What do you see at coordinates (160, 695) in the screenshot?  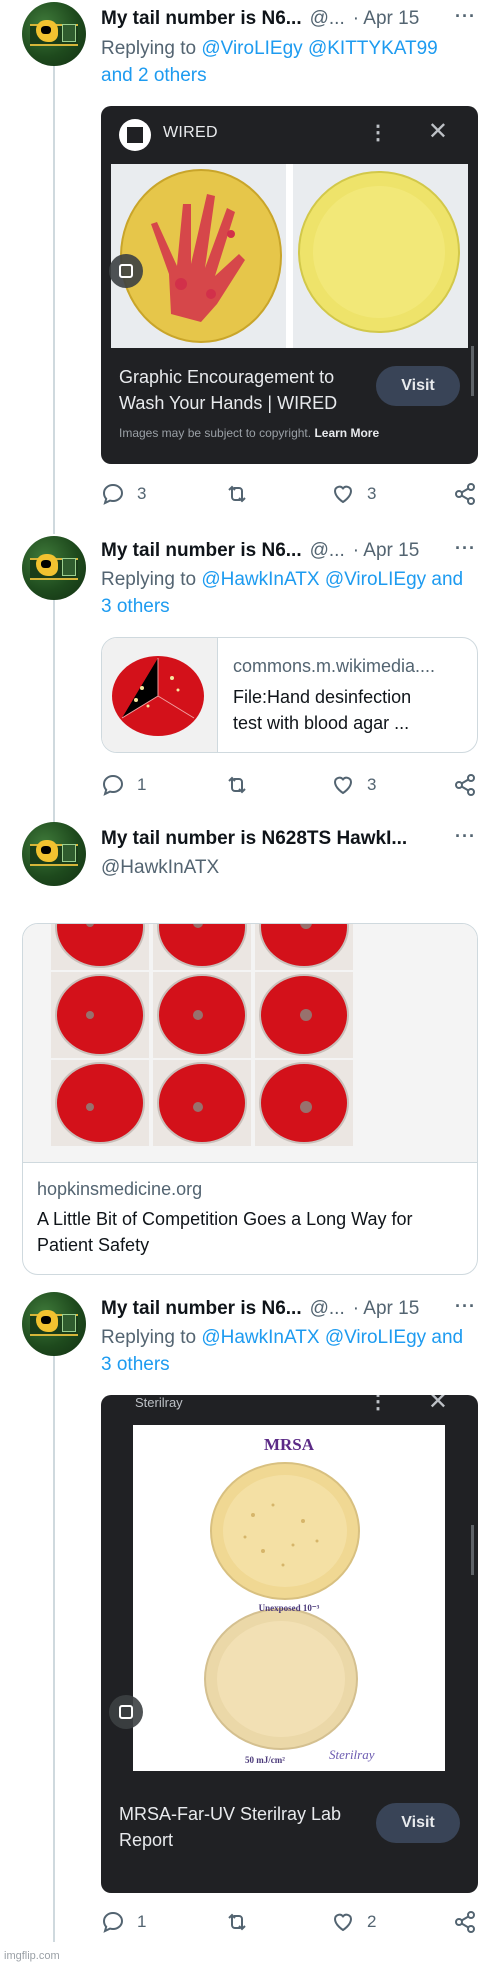 I see `card-thumbnail` at bounding box center [160, 695].